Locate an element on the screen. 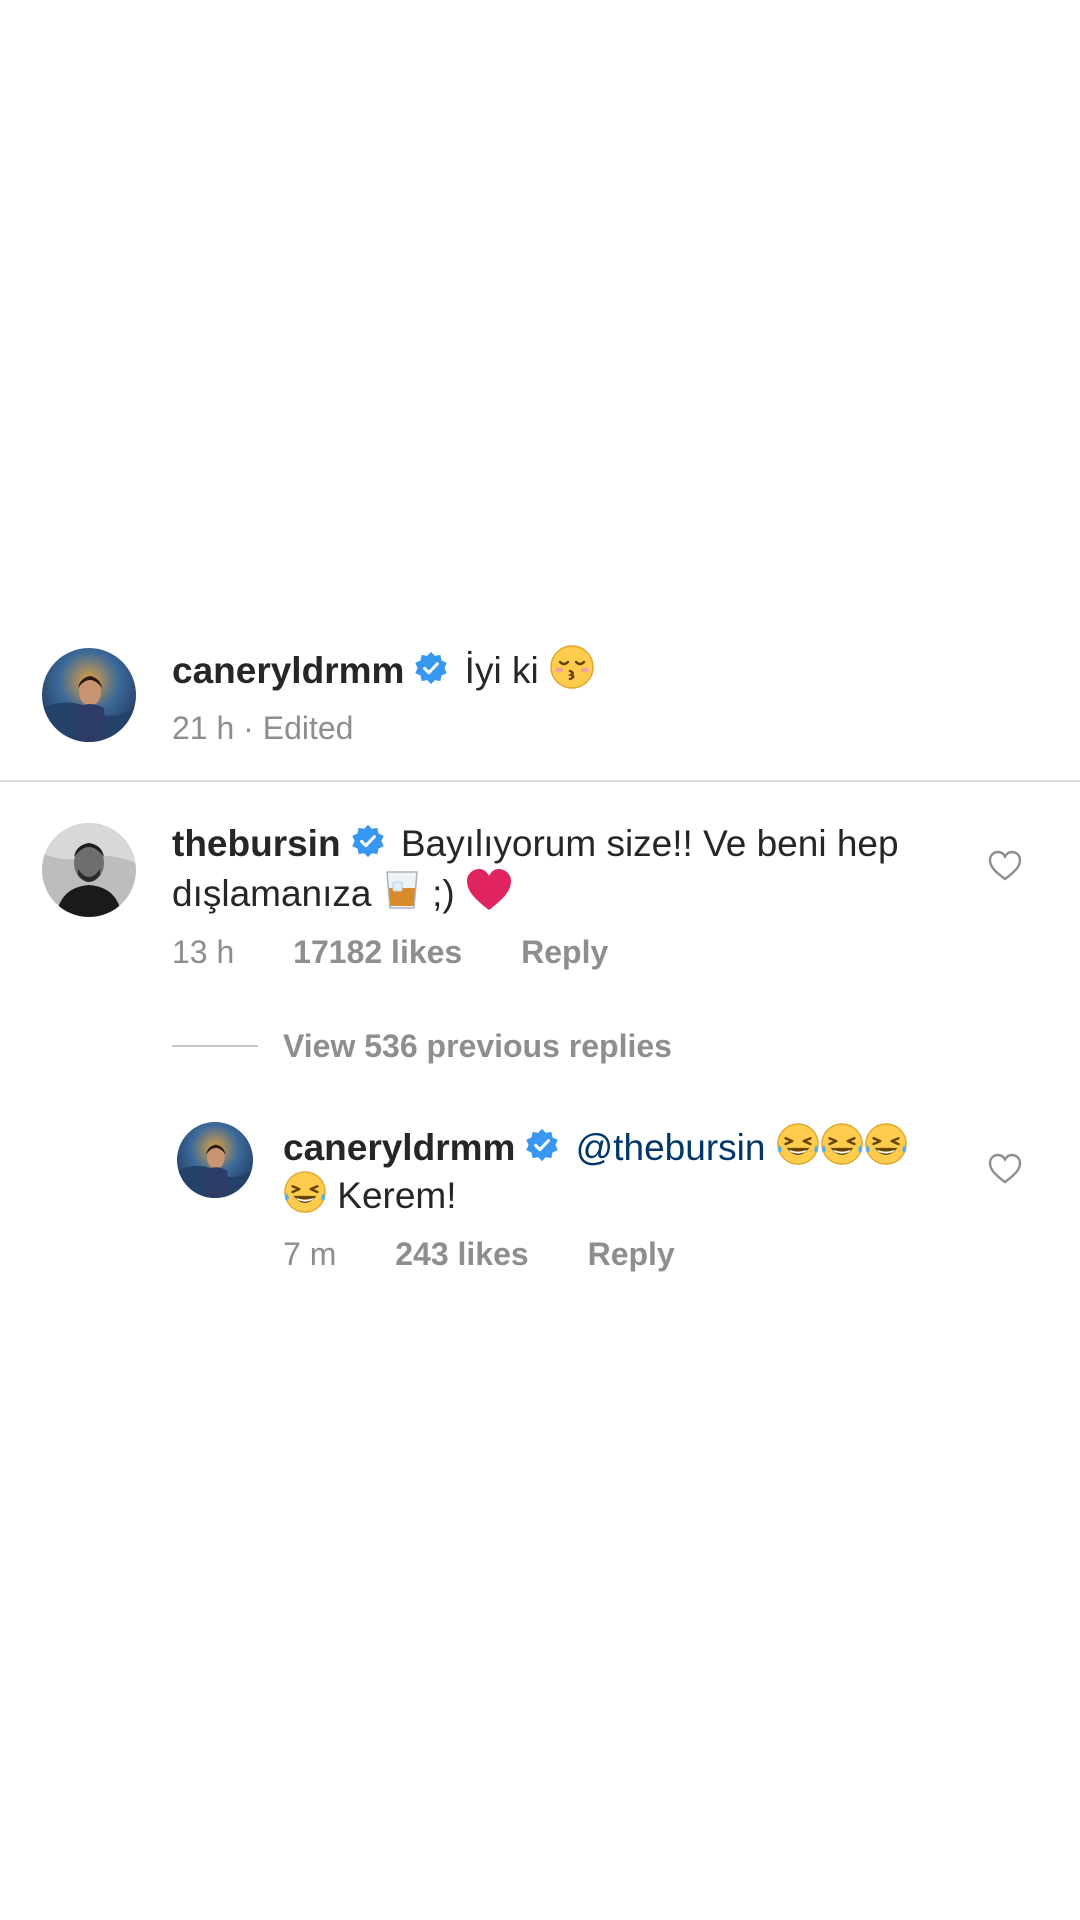 The width and height of the screenshot is (1080, 1920). caption-text-line: caneryldrmm İyi ki is located at coordinates (383, 673).